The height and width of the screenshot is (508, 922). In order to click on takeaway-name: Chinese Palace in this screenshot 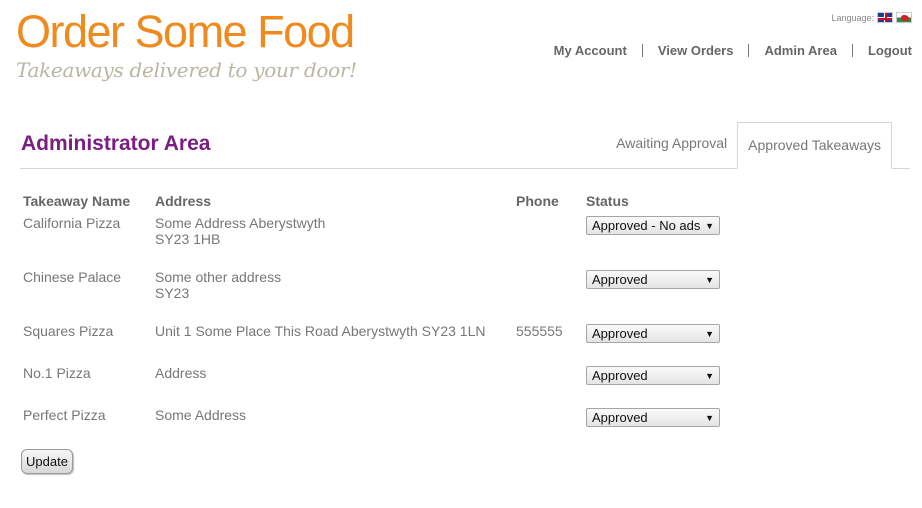, I will do `click(72, 277)`.